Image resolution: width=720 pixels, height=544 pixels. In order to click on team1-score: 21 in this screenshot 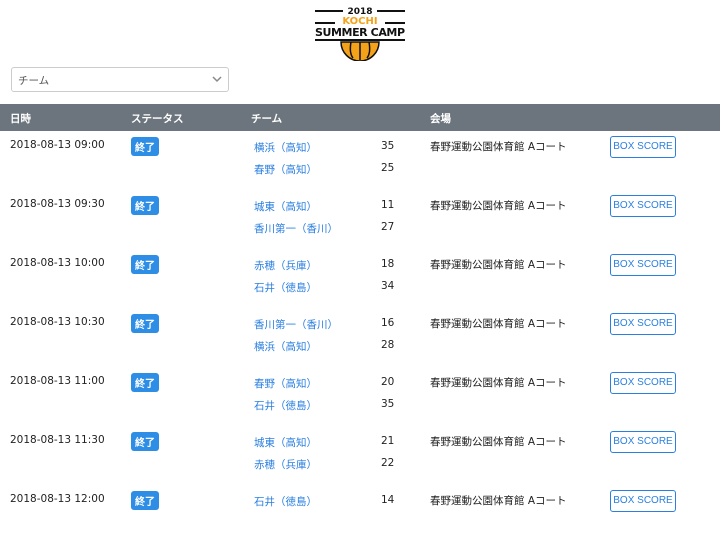, I will do `click(388, 441)`.